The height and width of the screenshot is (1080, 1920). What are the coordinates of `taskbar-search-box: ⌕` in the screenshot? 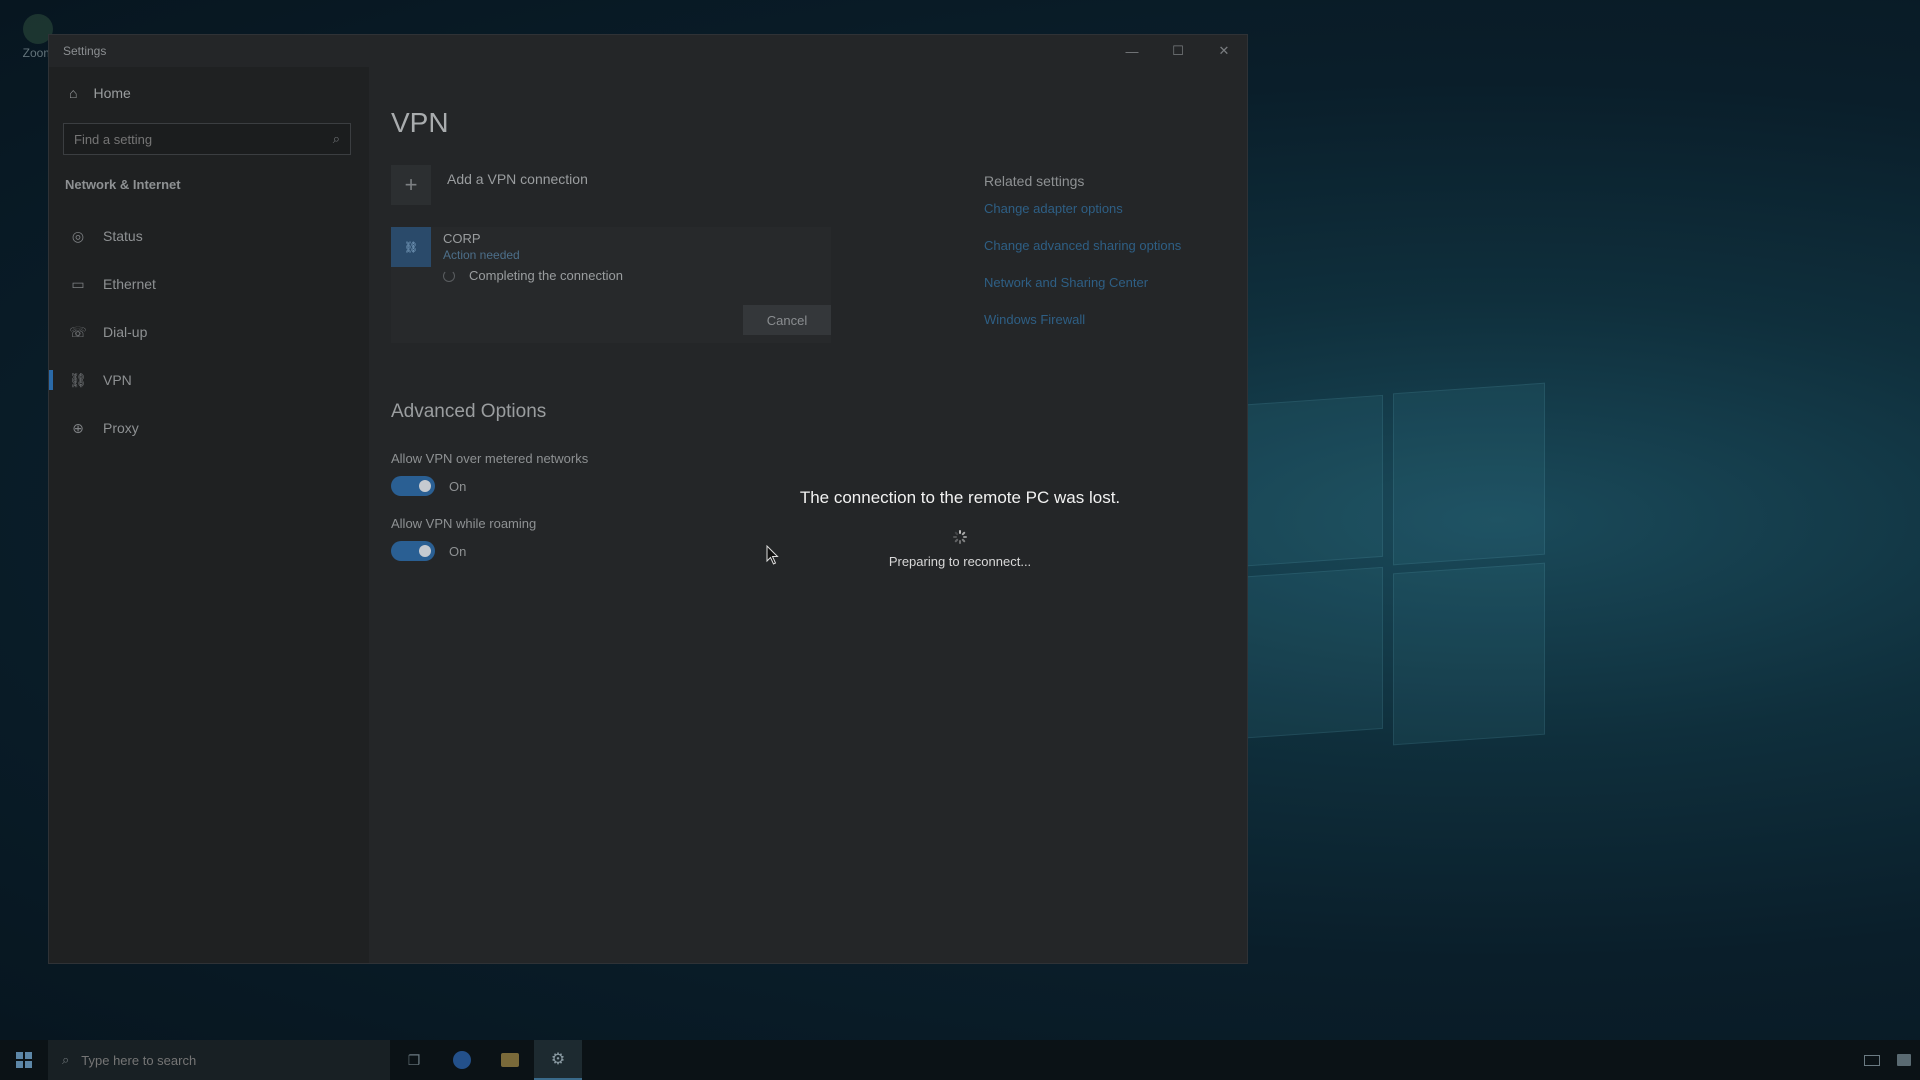 It's located at (219, 1060).